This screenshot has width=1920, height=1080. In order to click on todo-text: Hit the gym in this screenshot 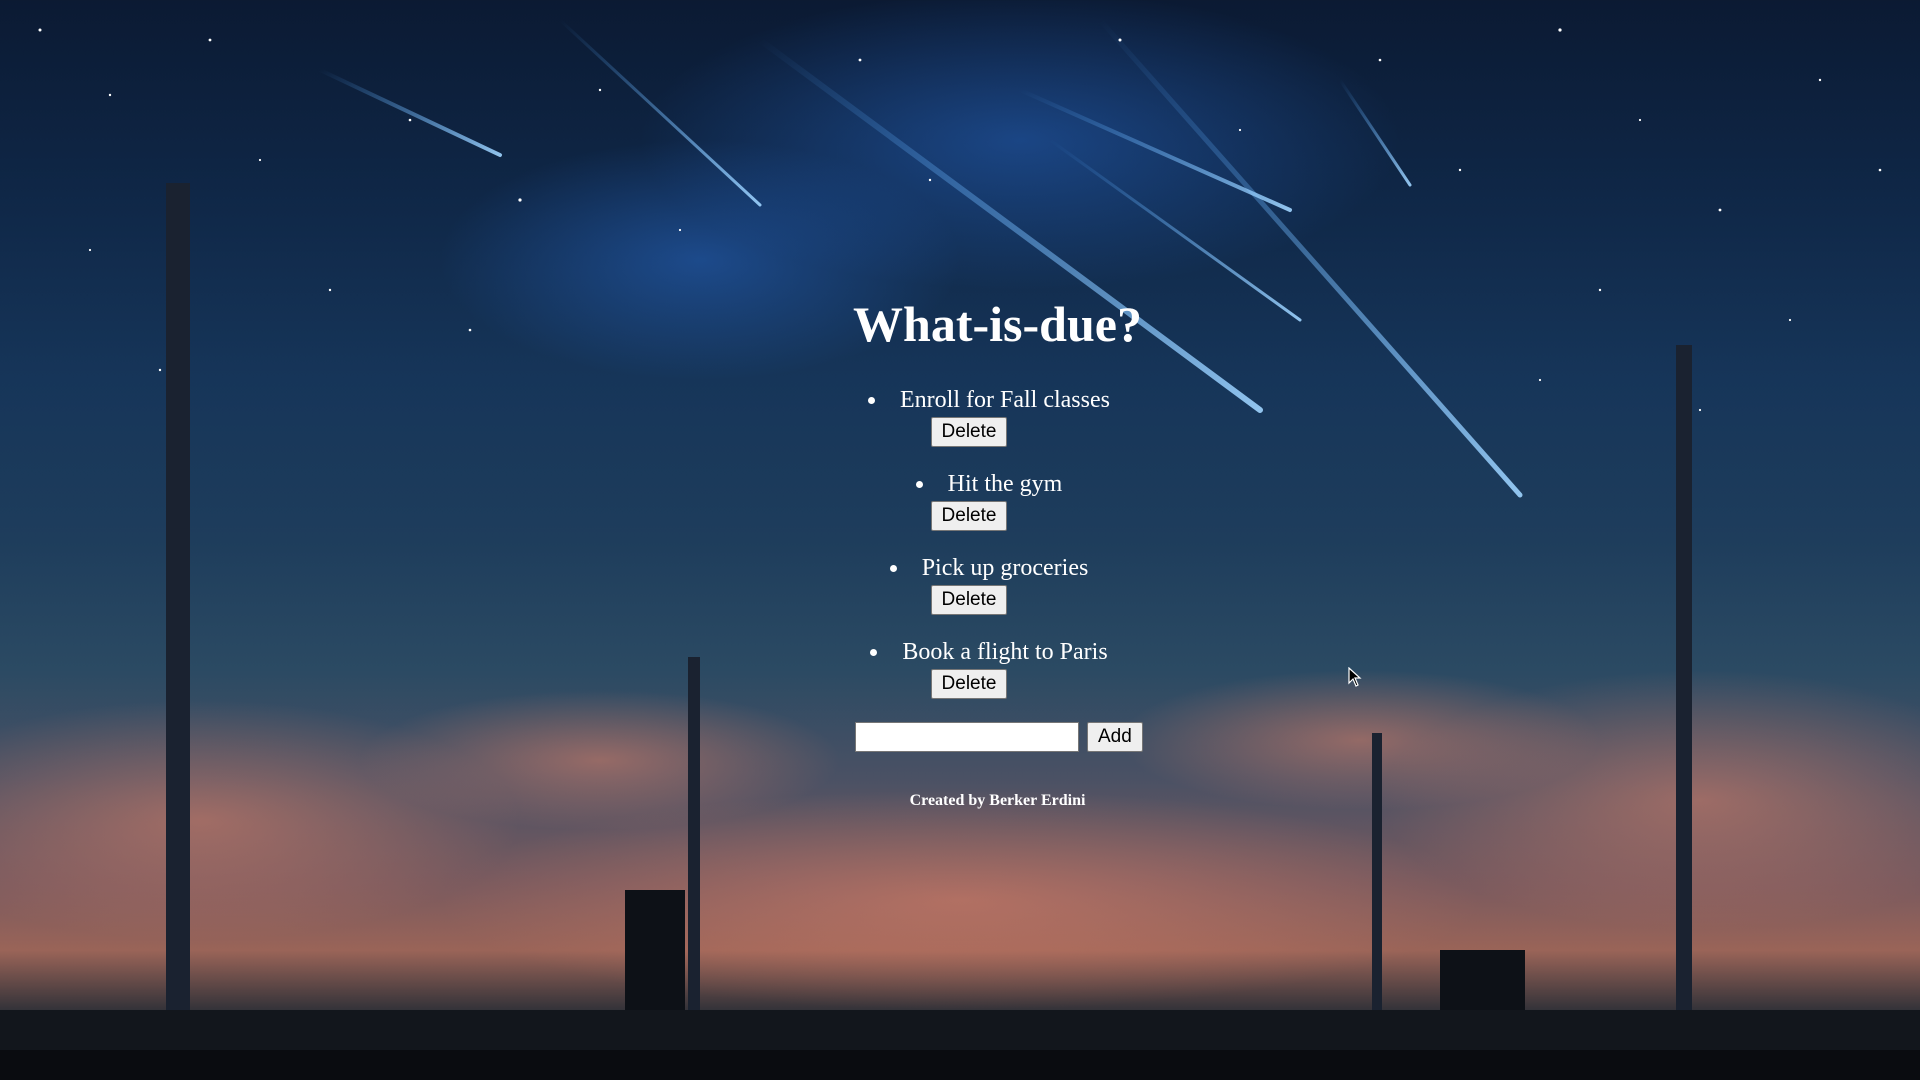, I will do `click(1005, 484)`.